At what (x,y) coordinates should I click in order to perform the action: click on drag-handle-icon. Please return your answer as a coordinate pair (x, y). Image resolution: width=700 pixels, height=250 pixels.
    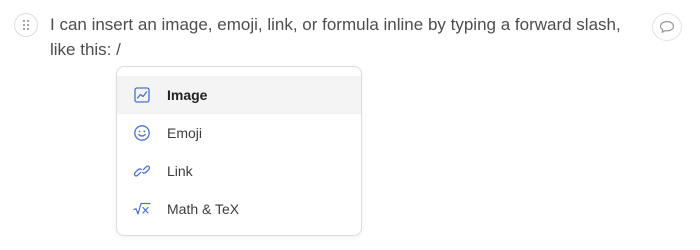
    Looking at the image, I should click on (26, 25).